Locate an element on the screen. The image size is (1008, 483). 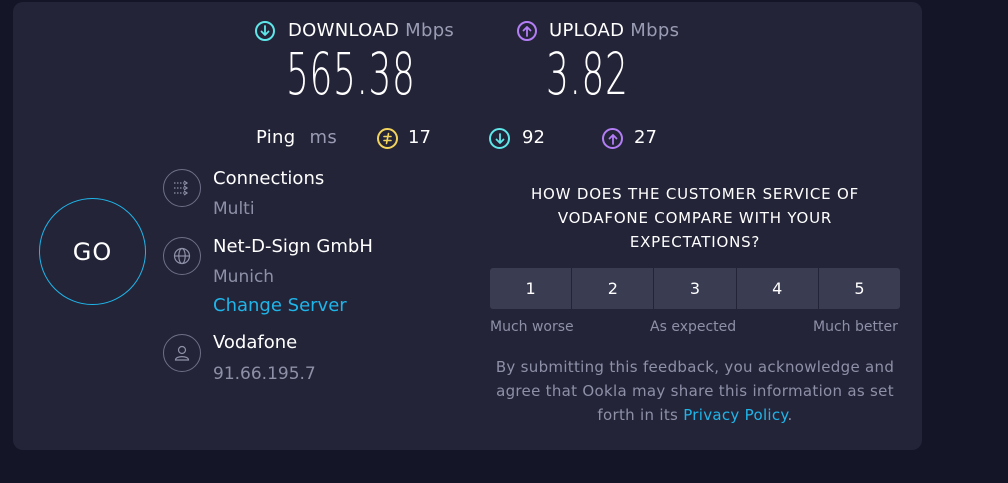
disclaimer-suffix: . is located at coordinates (790, 415).